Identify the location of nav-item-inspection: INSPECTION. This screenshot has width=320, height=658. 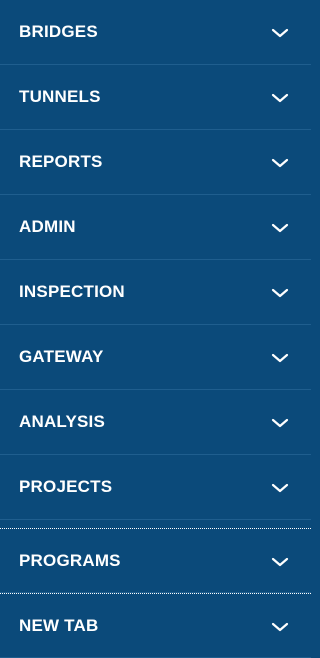
(155, 292).